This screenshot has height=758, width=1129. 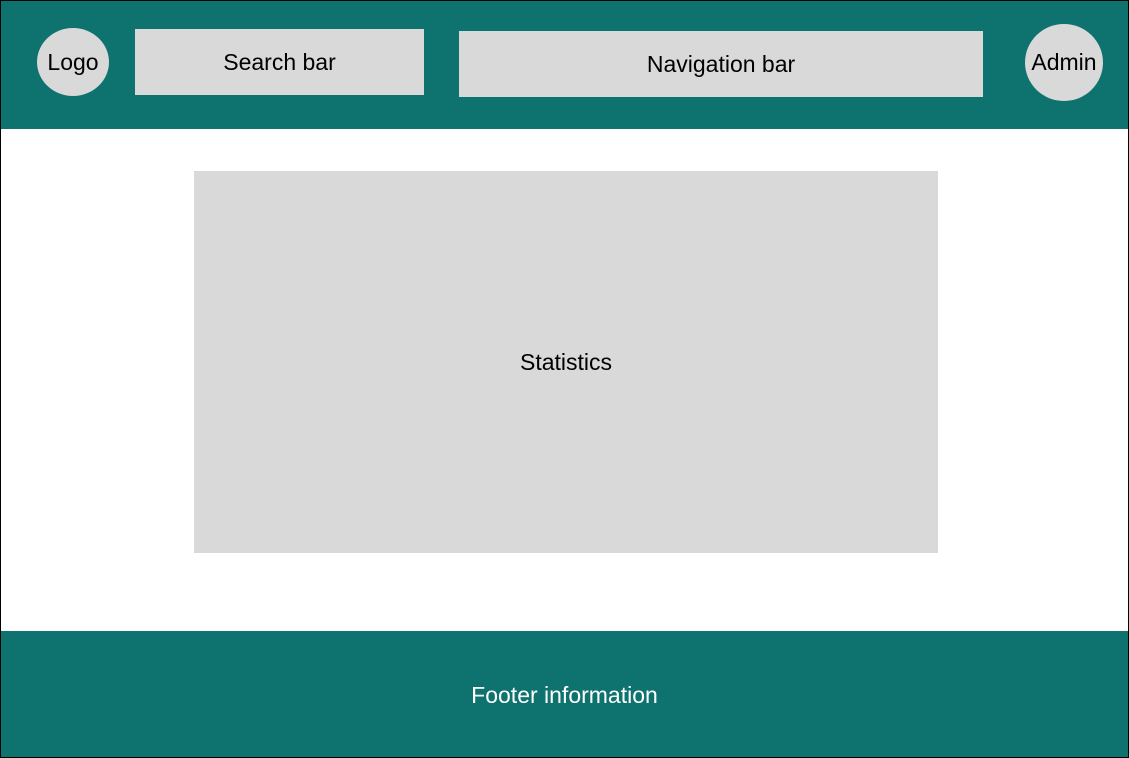 I want to click on navigation-bar-label: Navigation bar, so click(x=721, y=63).